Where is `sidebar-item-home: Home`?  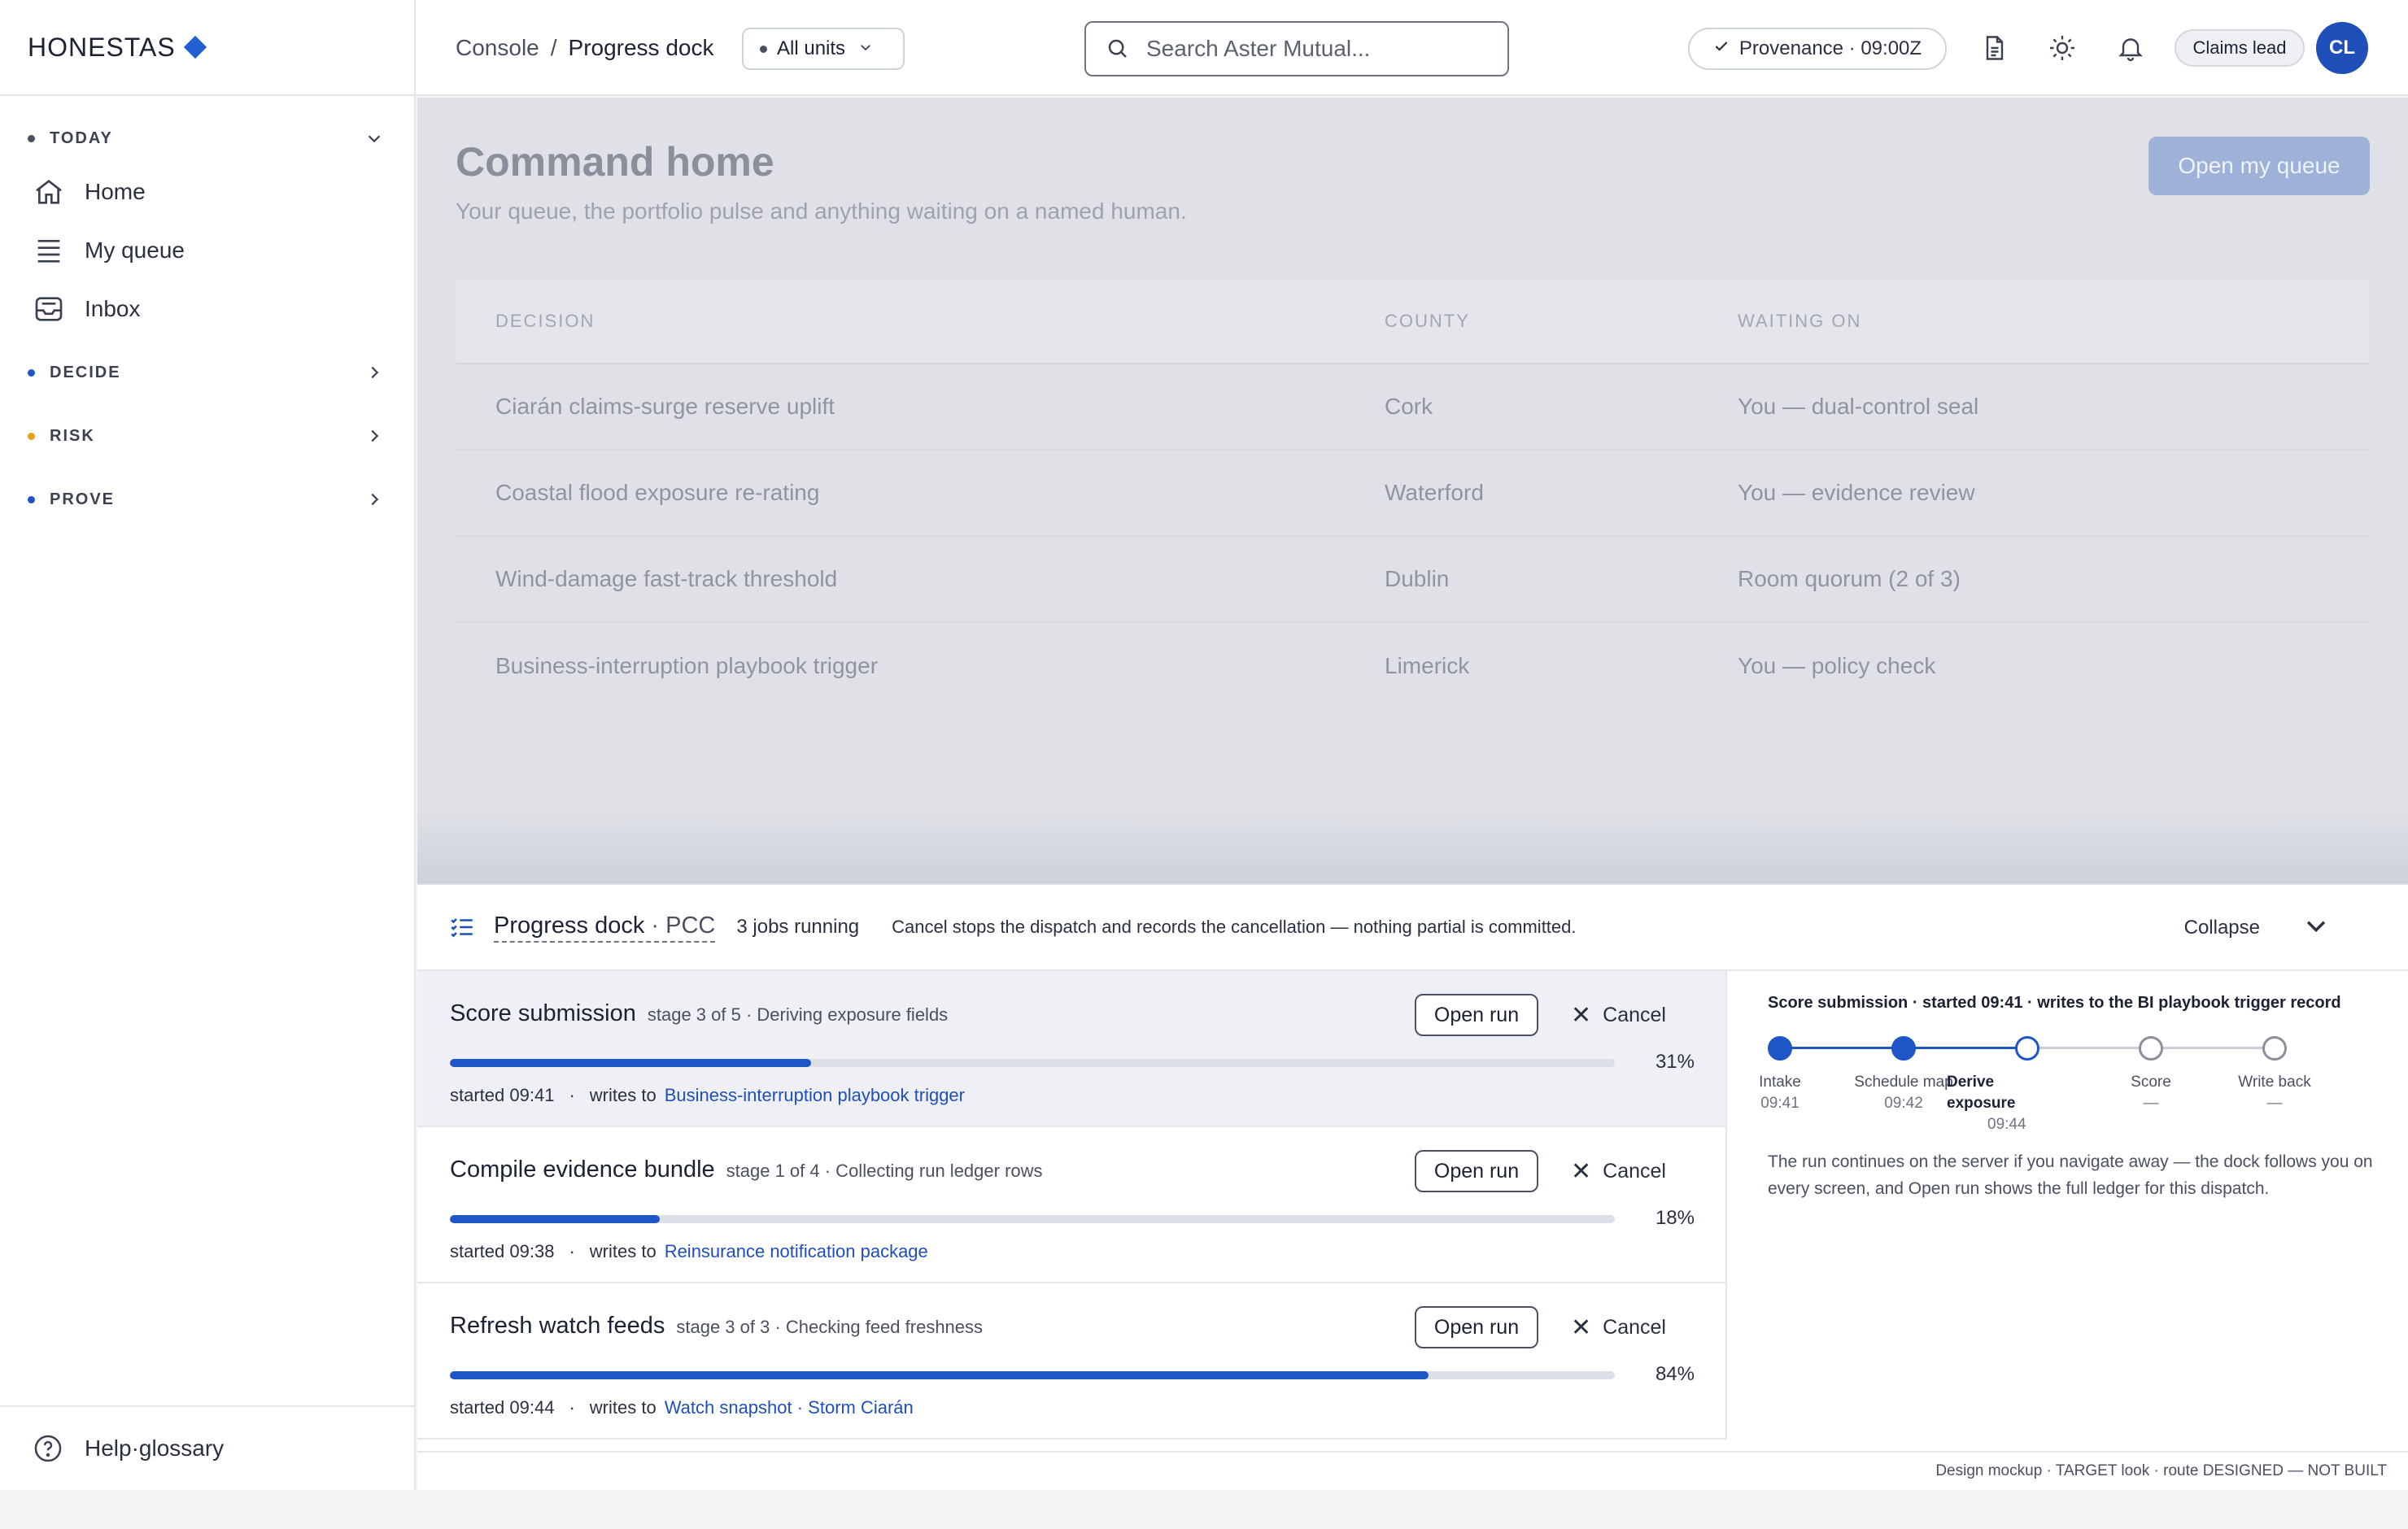 sidebar-item-home: Home is located at coordinates (207, 192).